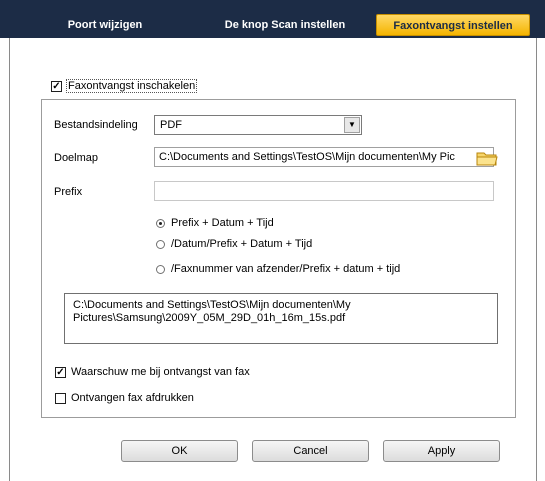 The image size is (545, 481). Describe the element at coordinates (160, 372) in the screenshot. I see `warn-label: Waarschuw me bij ontvangst van fax` at that location.